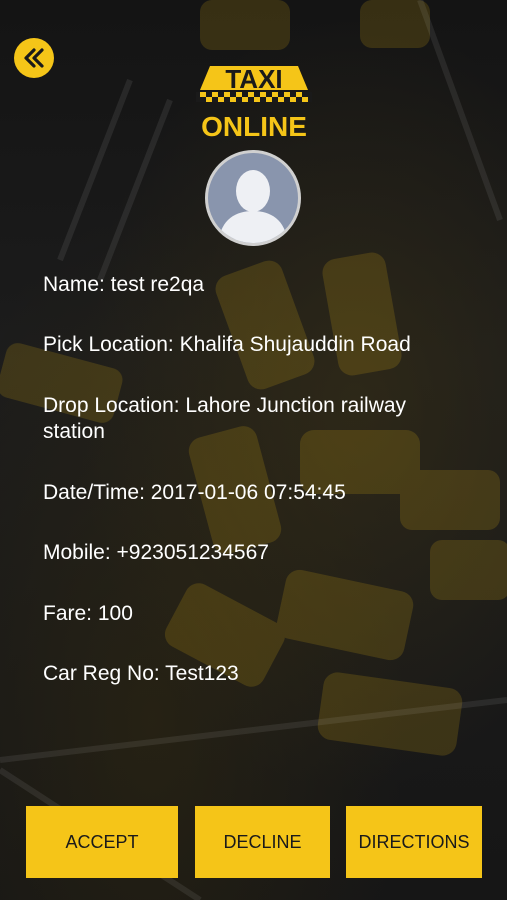  I want to click on fare: Fare: 100, so click(88, 613).